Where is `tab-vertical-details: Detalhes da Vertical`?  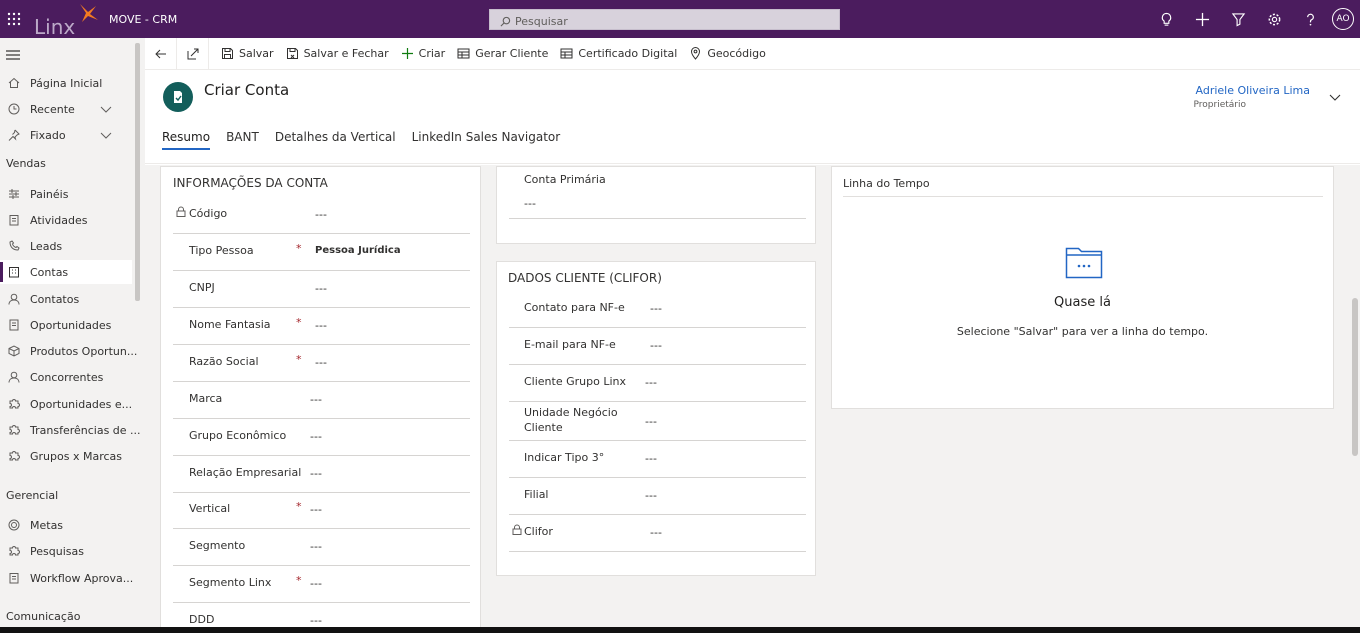
tab-vertical-details: Detalhes da Vertical is located at coordinates (335, 140).